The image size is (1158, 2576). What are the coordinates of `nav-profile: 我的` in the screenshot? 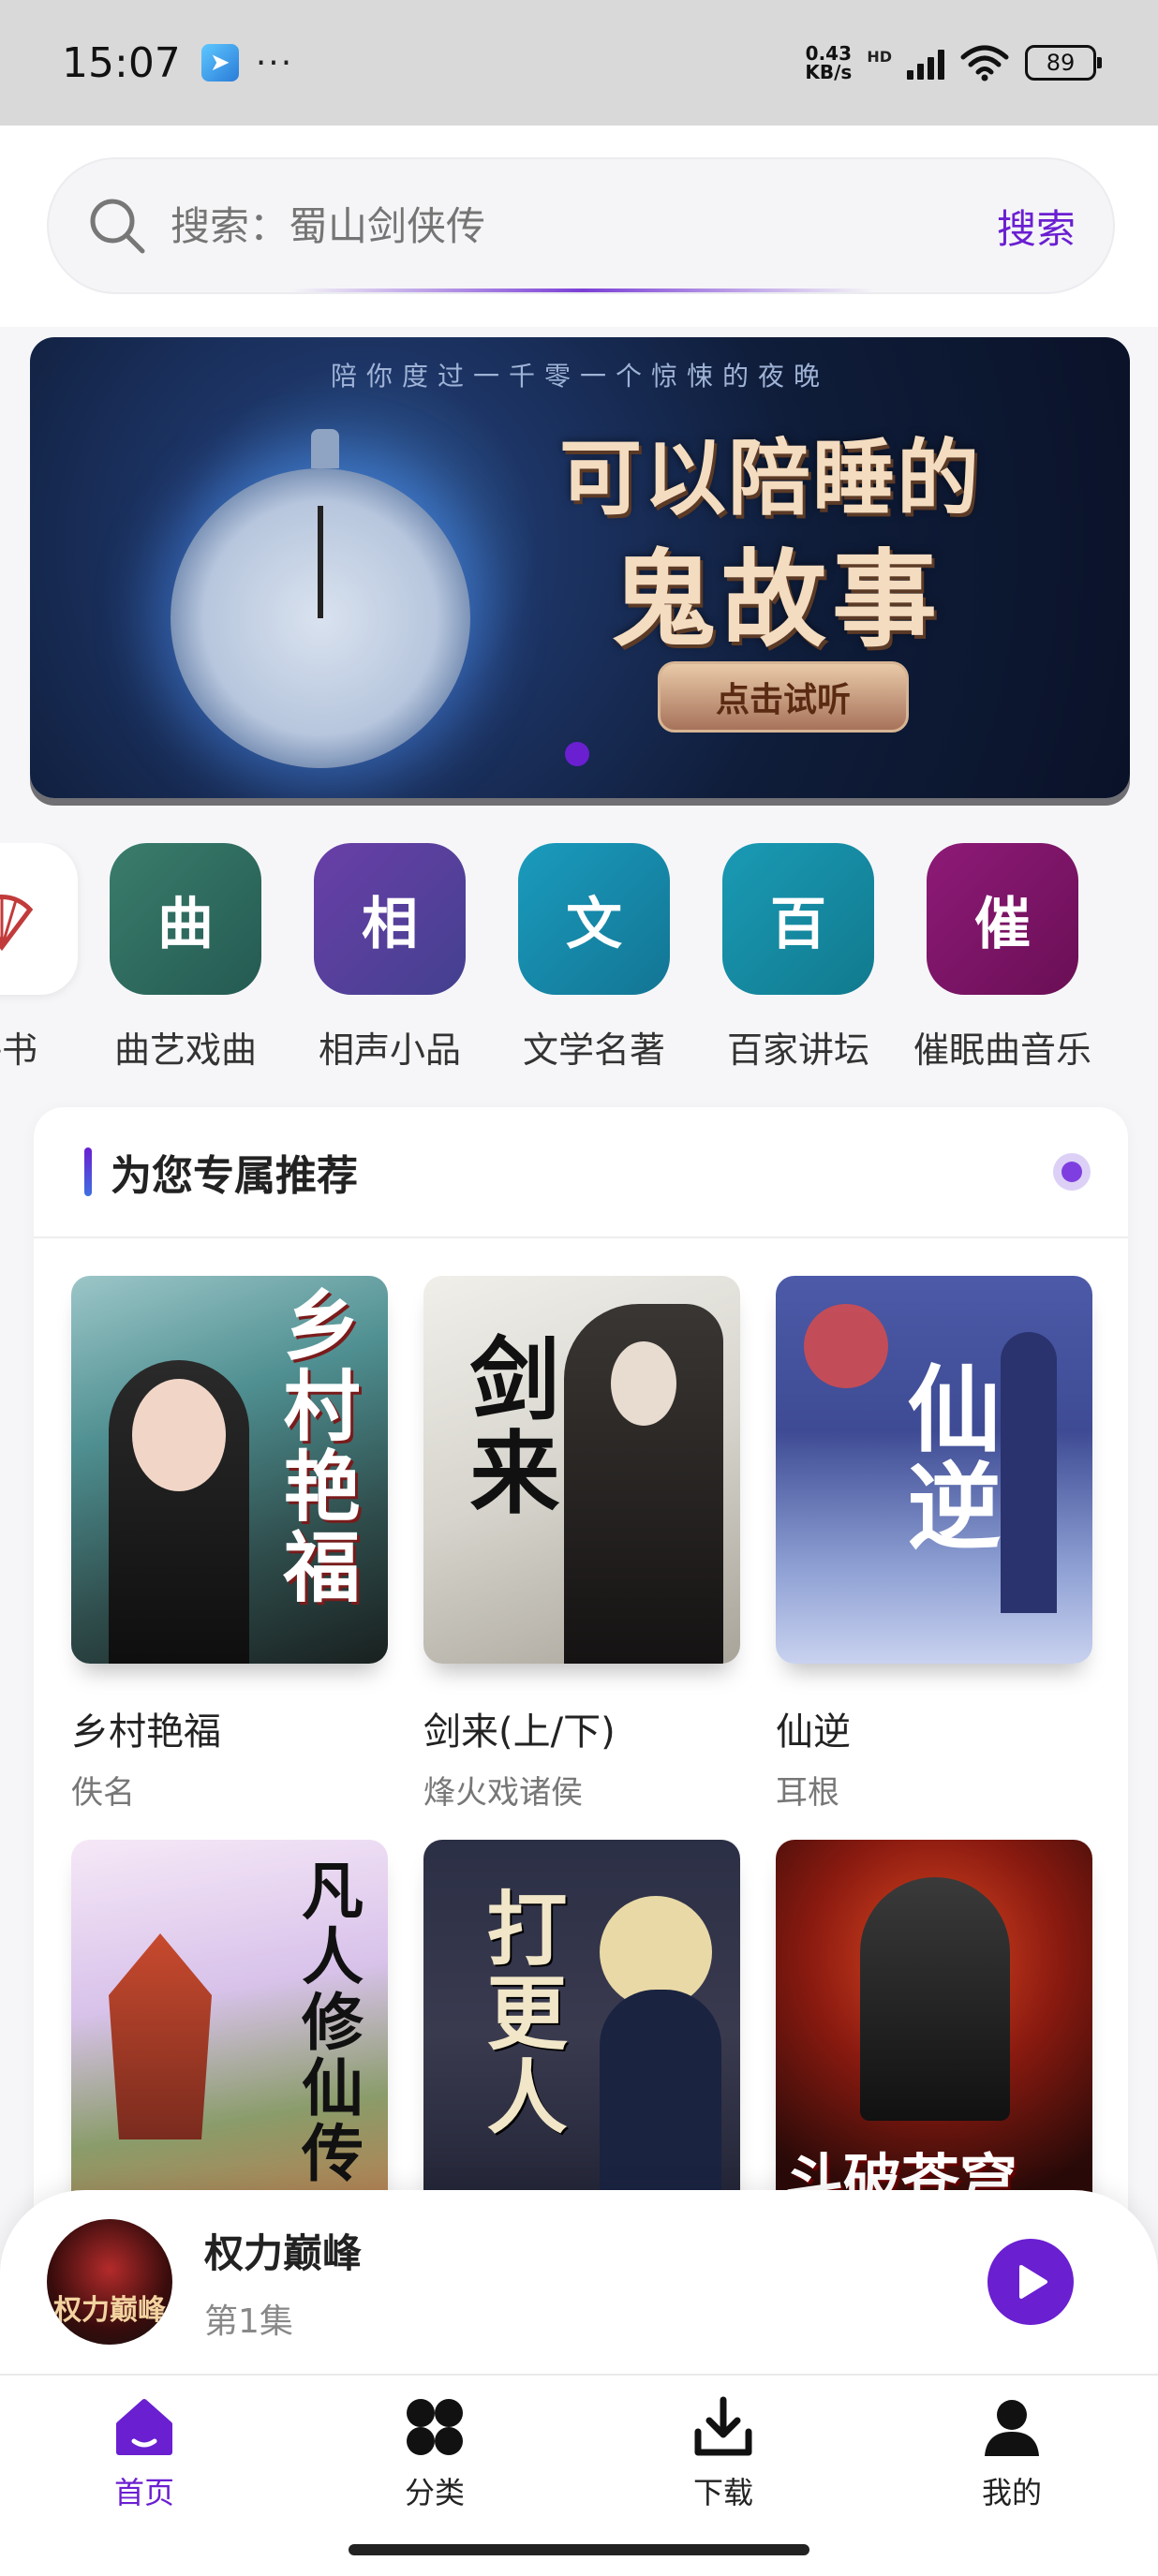 It's located at (1012, 2453).